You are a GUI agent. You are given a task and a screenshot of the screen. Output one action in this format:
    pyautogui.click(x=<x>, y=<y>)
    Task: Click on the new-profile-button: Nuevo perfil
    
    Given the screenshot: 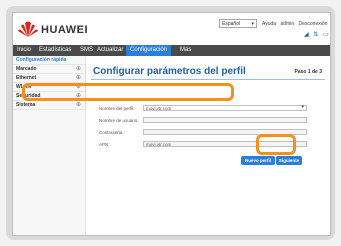 What is the action you would take?
    pyautogui.click(x=258, y=160)
    